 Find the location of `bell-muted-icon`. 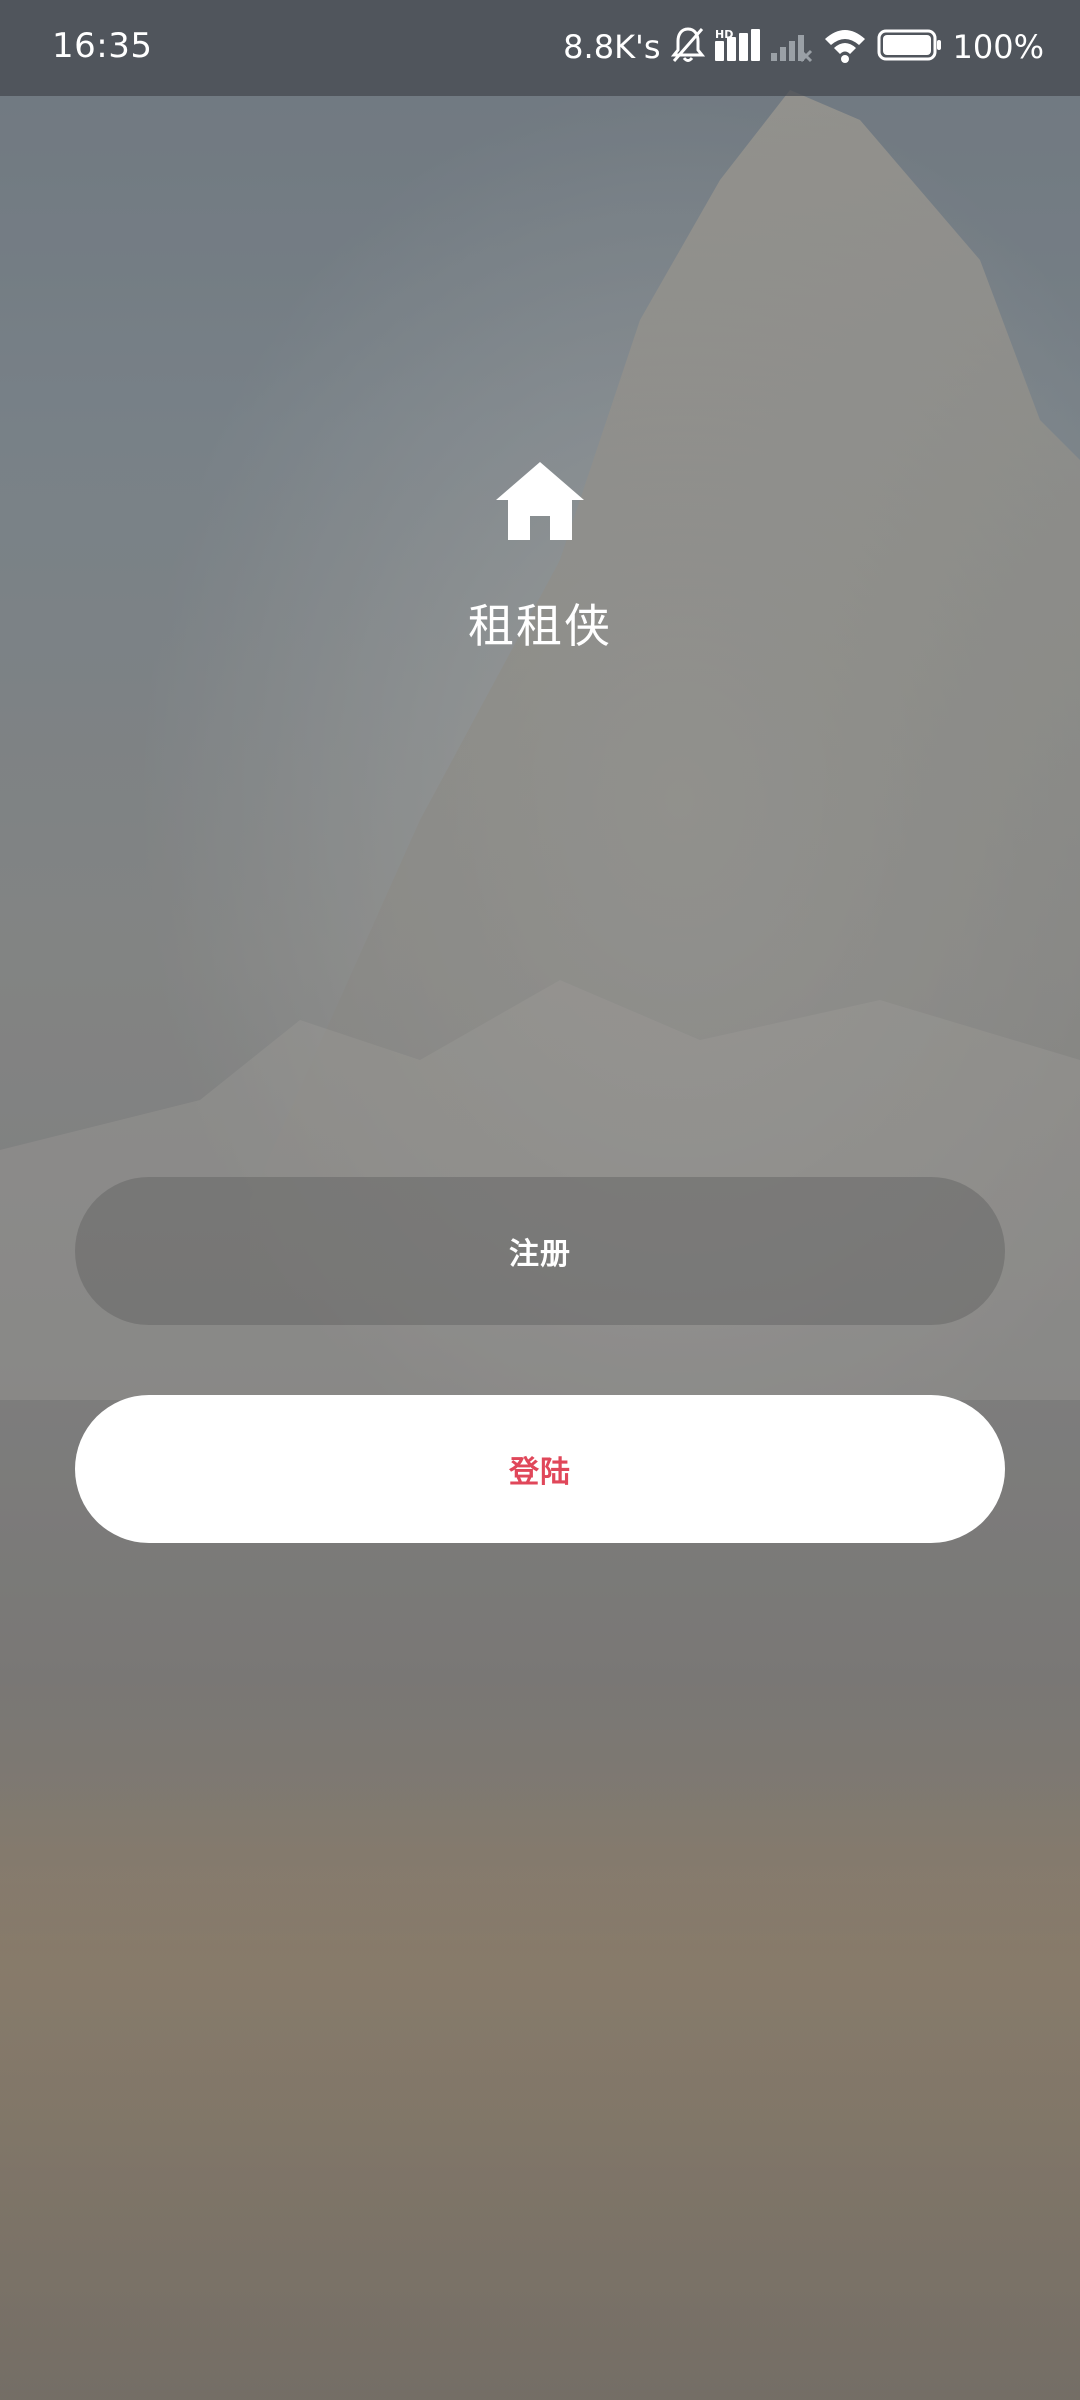

bell-muted-icon is located at coordinates (687, 47).